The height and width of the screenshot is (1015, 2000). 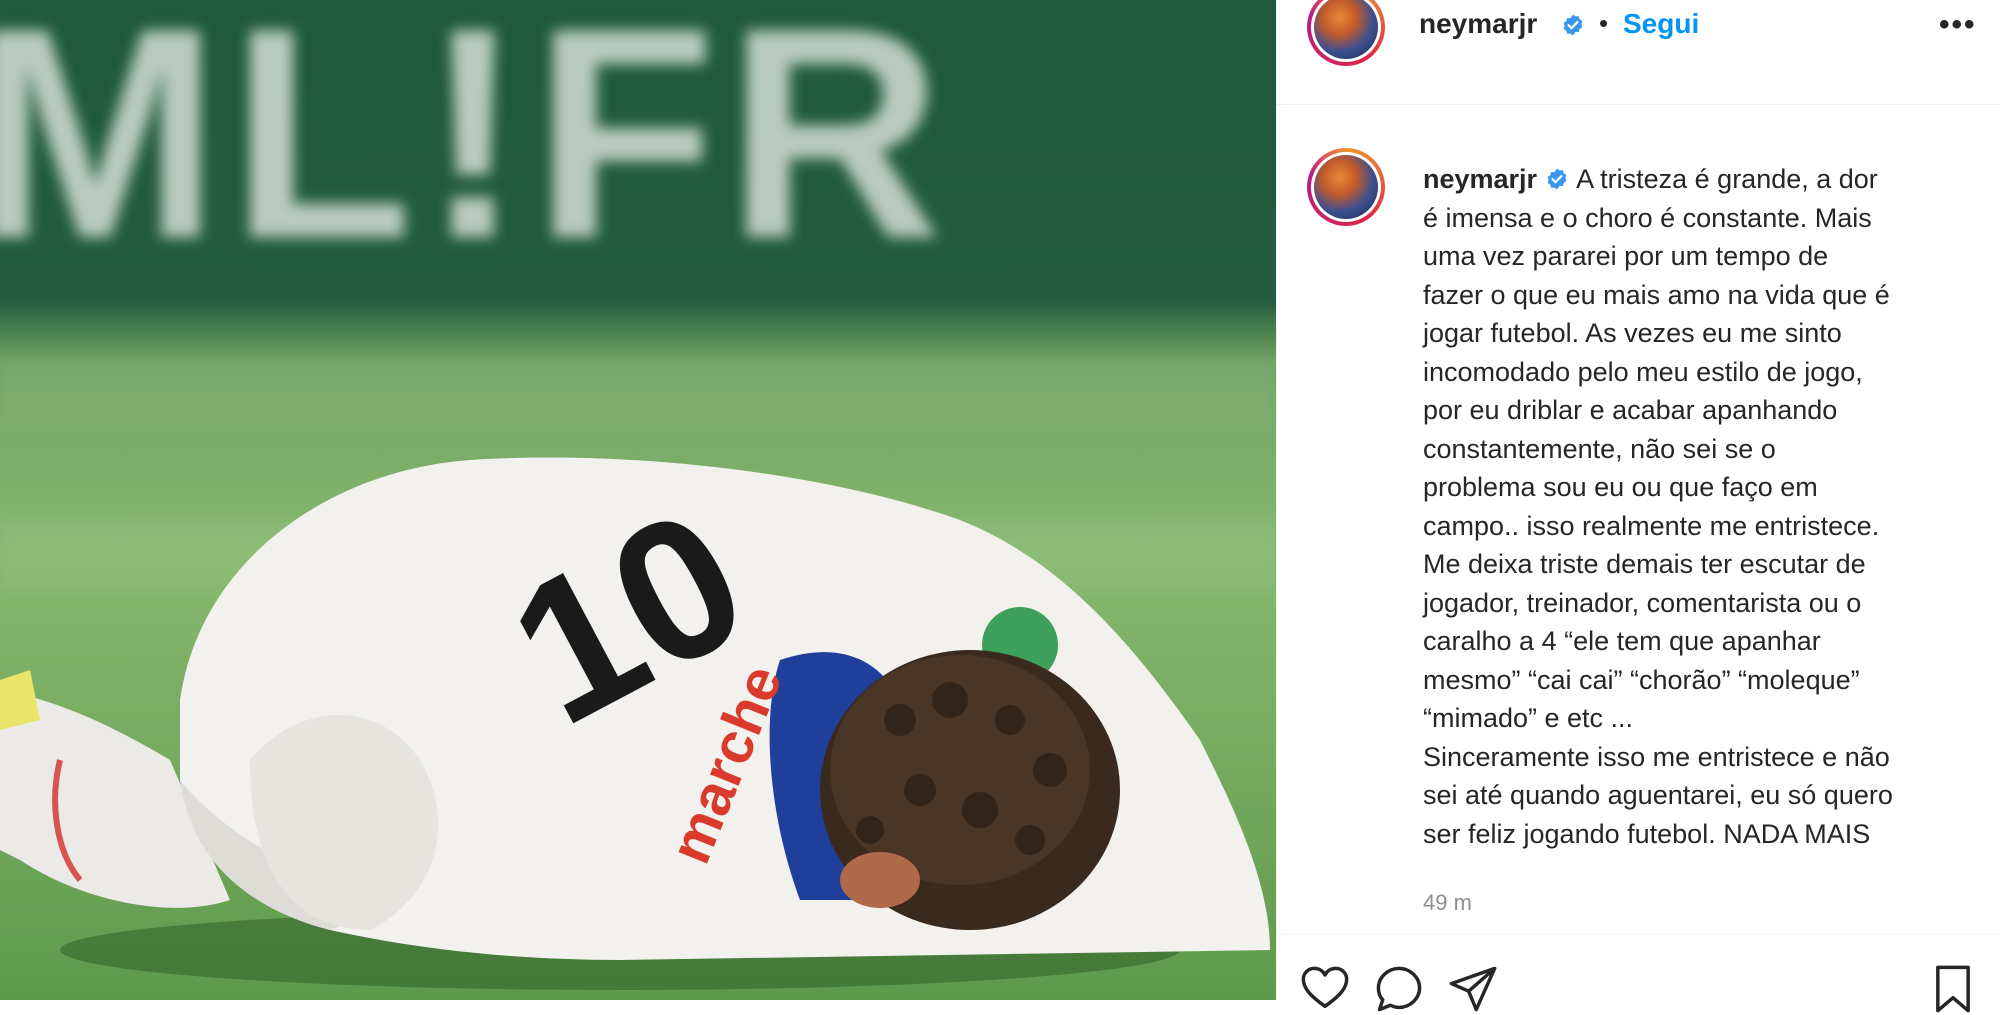 What do you see at coordinates (1632, 333) in the screenshot?
I see `caption-line: jogar futebol. As vezes eu me sinto` at bounding box center [1632, 333].